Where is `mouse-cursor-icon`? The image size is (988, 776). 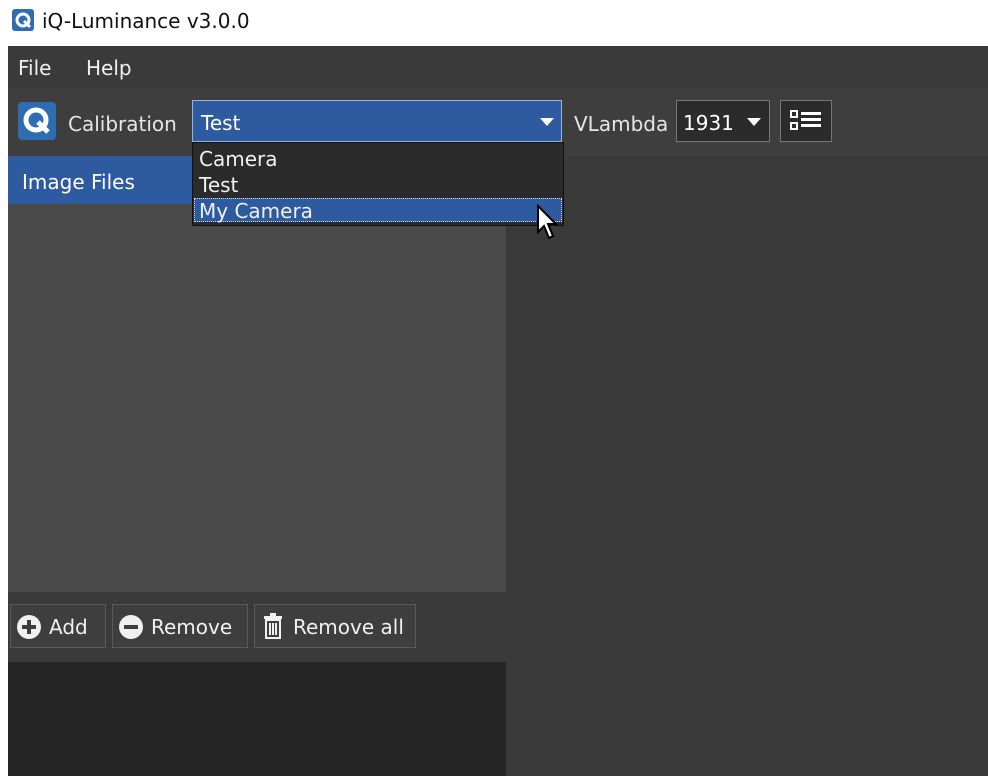
mouse-cursor-icon is located at coordinates (548, 225).